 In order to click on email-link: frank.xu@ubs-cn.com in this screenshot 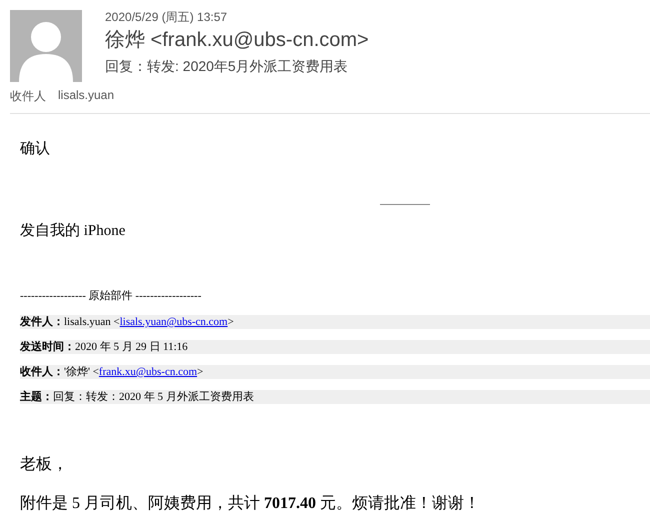, I will do `click(148, 372)`.